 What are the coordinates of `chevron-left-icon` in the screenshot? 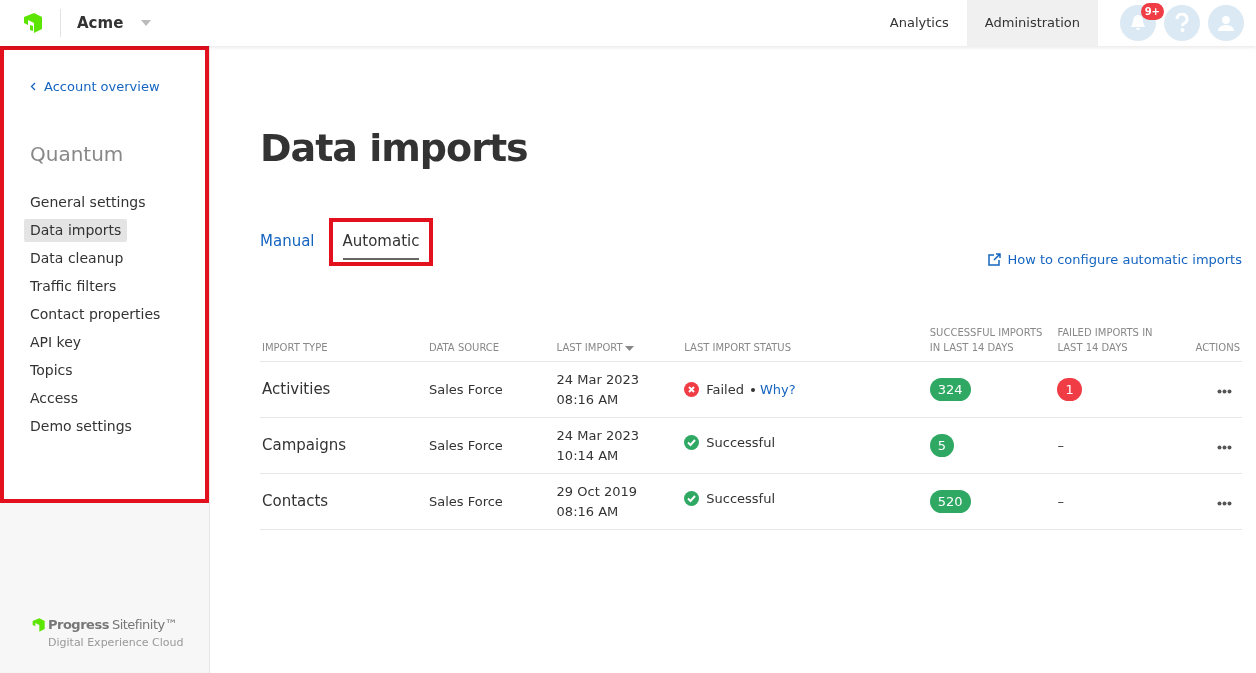 It's located at (33, 86).